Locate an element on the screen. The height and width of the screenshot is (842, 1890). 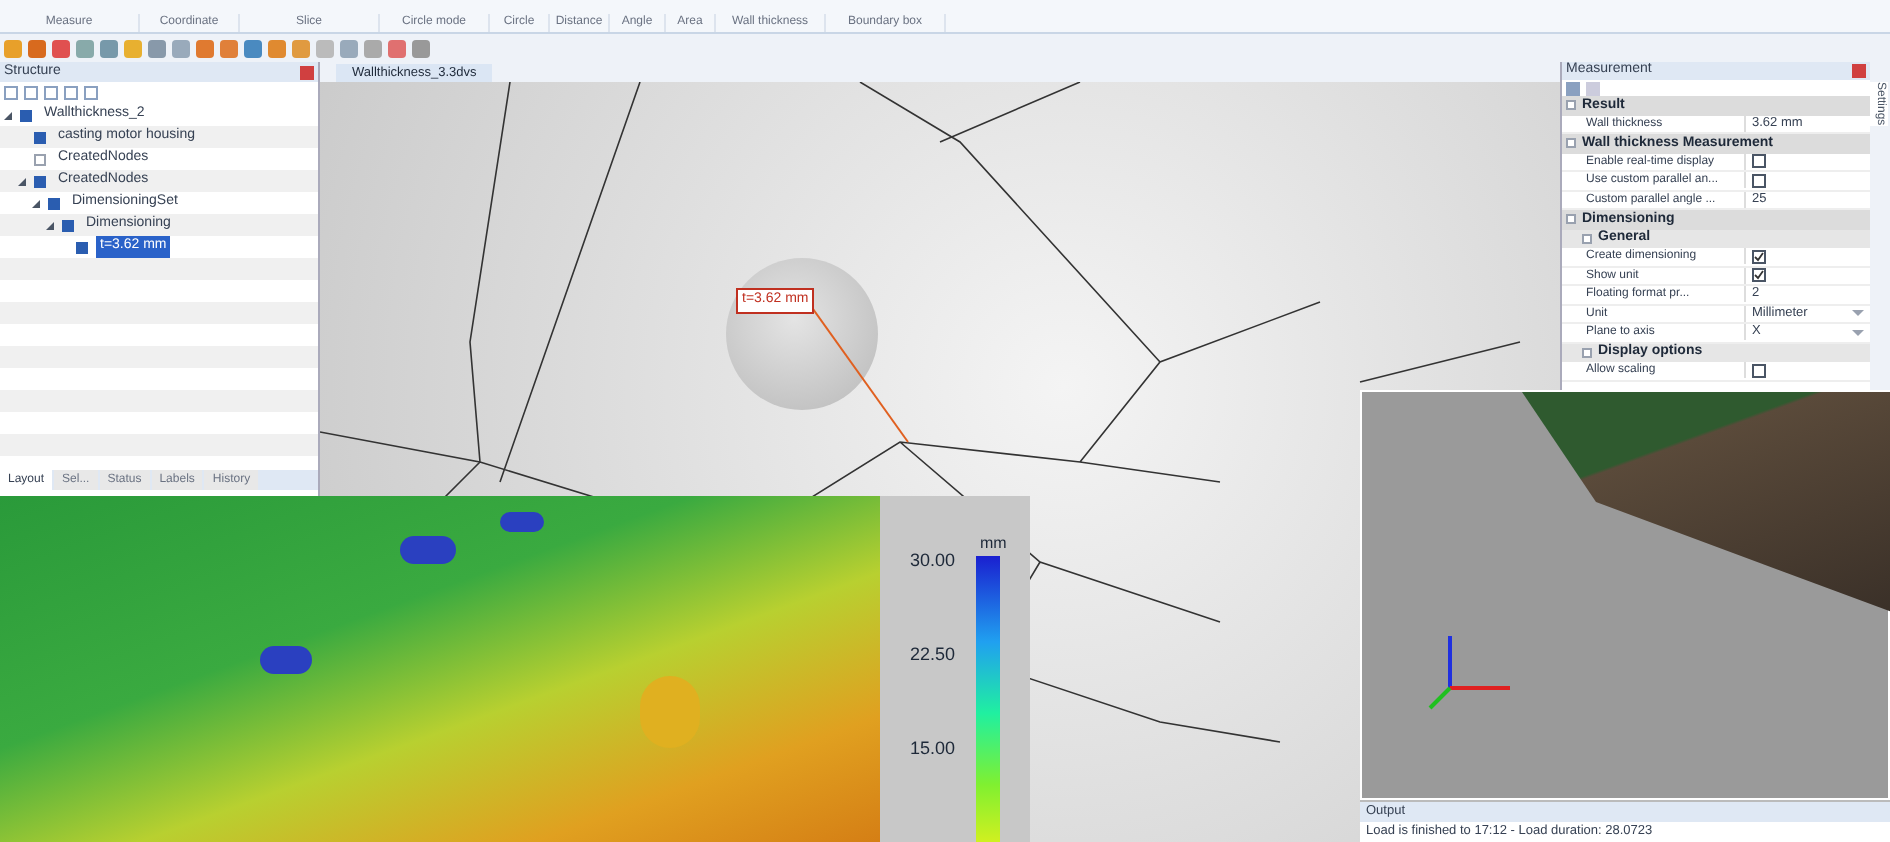
scale-unit: mm is located at coordinates (993, 544).